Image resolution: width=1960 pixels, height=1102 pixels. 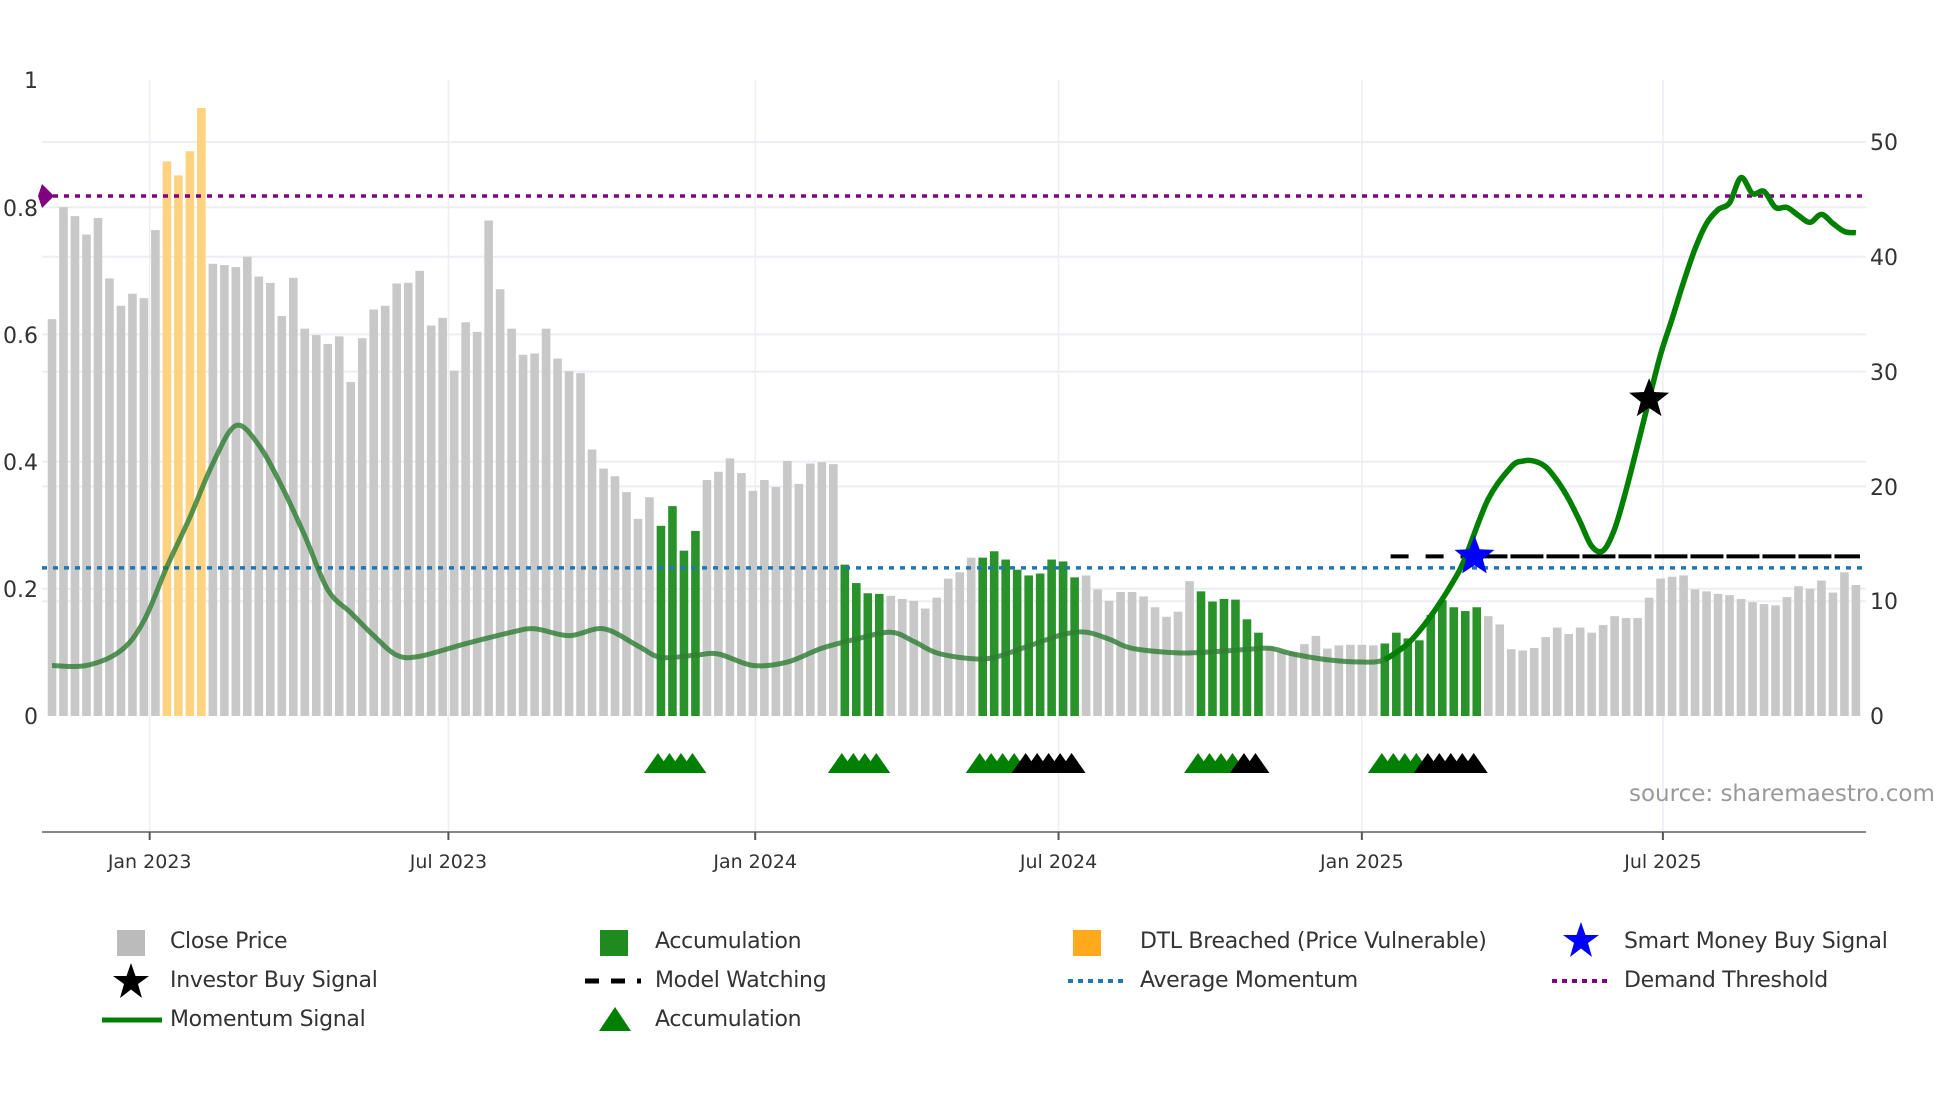 What do you see at coordinates (20, 336) in the screenshot?
I see `left-tick-label: 0.6` at bounding box center [20, 336].